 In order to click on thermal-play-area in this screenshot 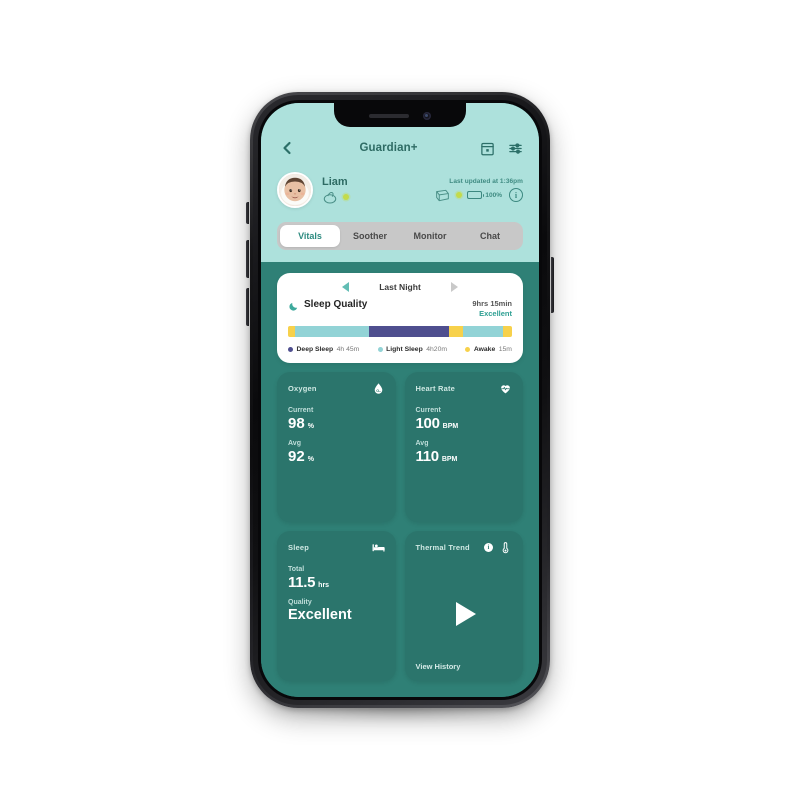, I will do `click(464, 614)`.